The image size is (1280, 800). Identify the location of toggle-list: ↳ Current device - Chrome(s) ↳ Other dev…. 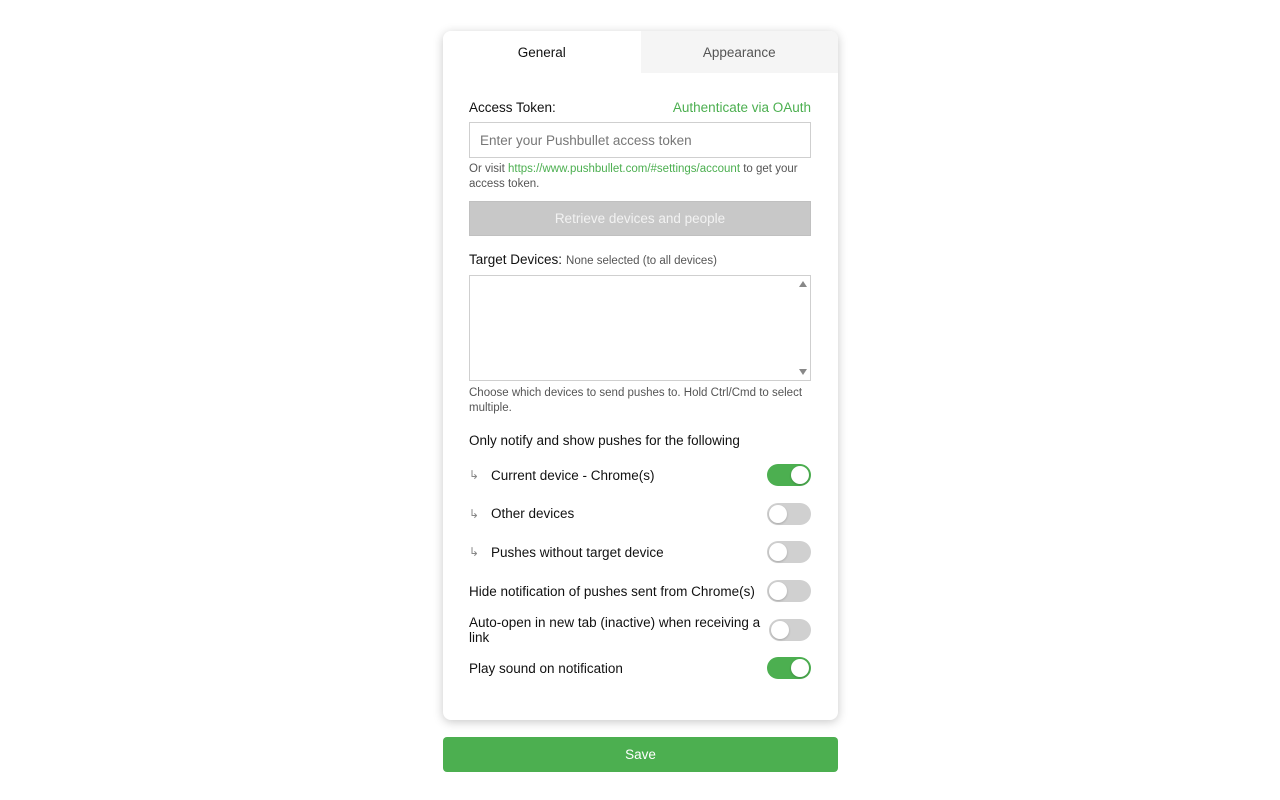
(640, 572).